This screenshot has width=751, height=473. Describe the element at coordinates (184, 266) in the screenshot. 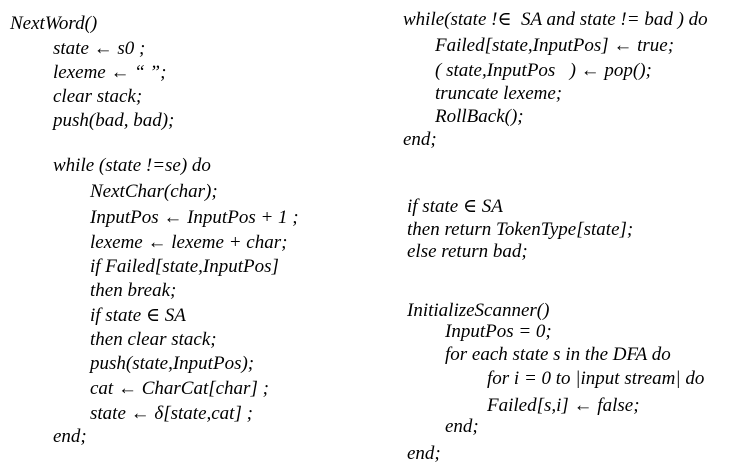

I see `code-line: if Failed[state,InputPos]` at that location.